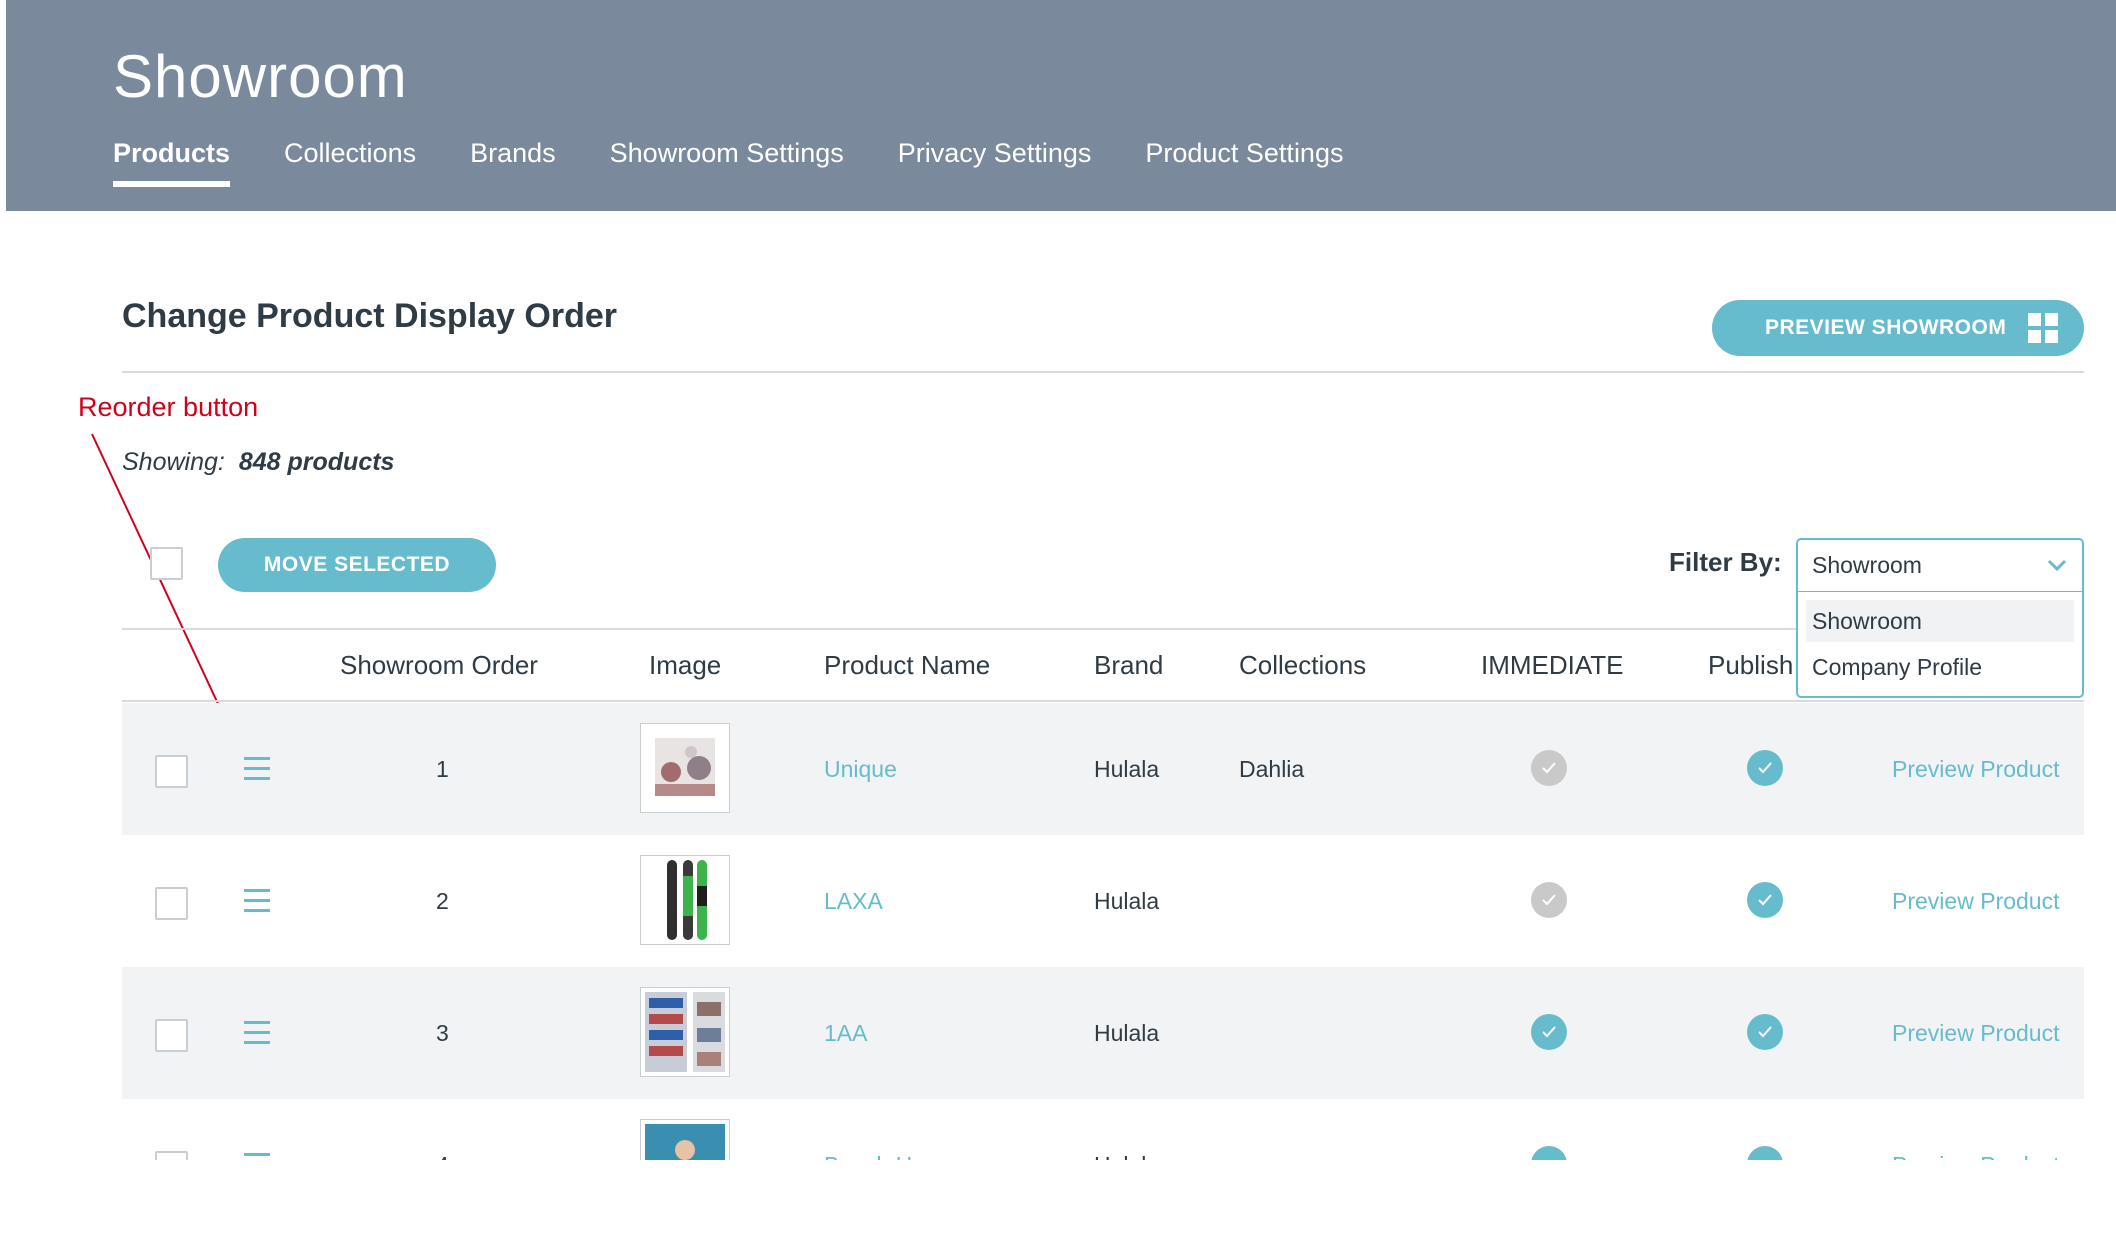  Describe the element at coordinates (442, 769) in the screenshot. I see `row-order: 1` at that location.